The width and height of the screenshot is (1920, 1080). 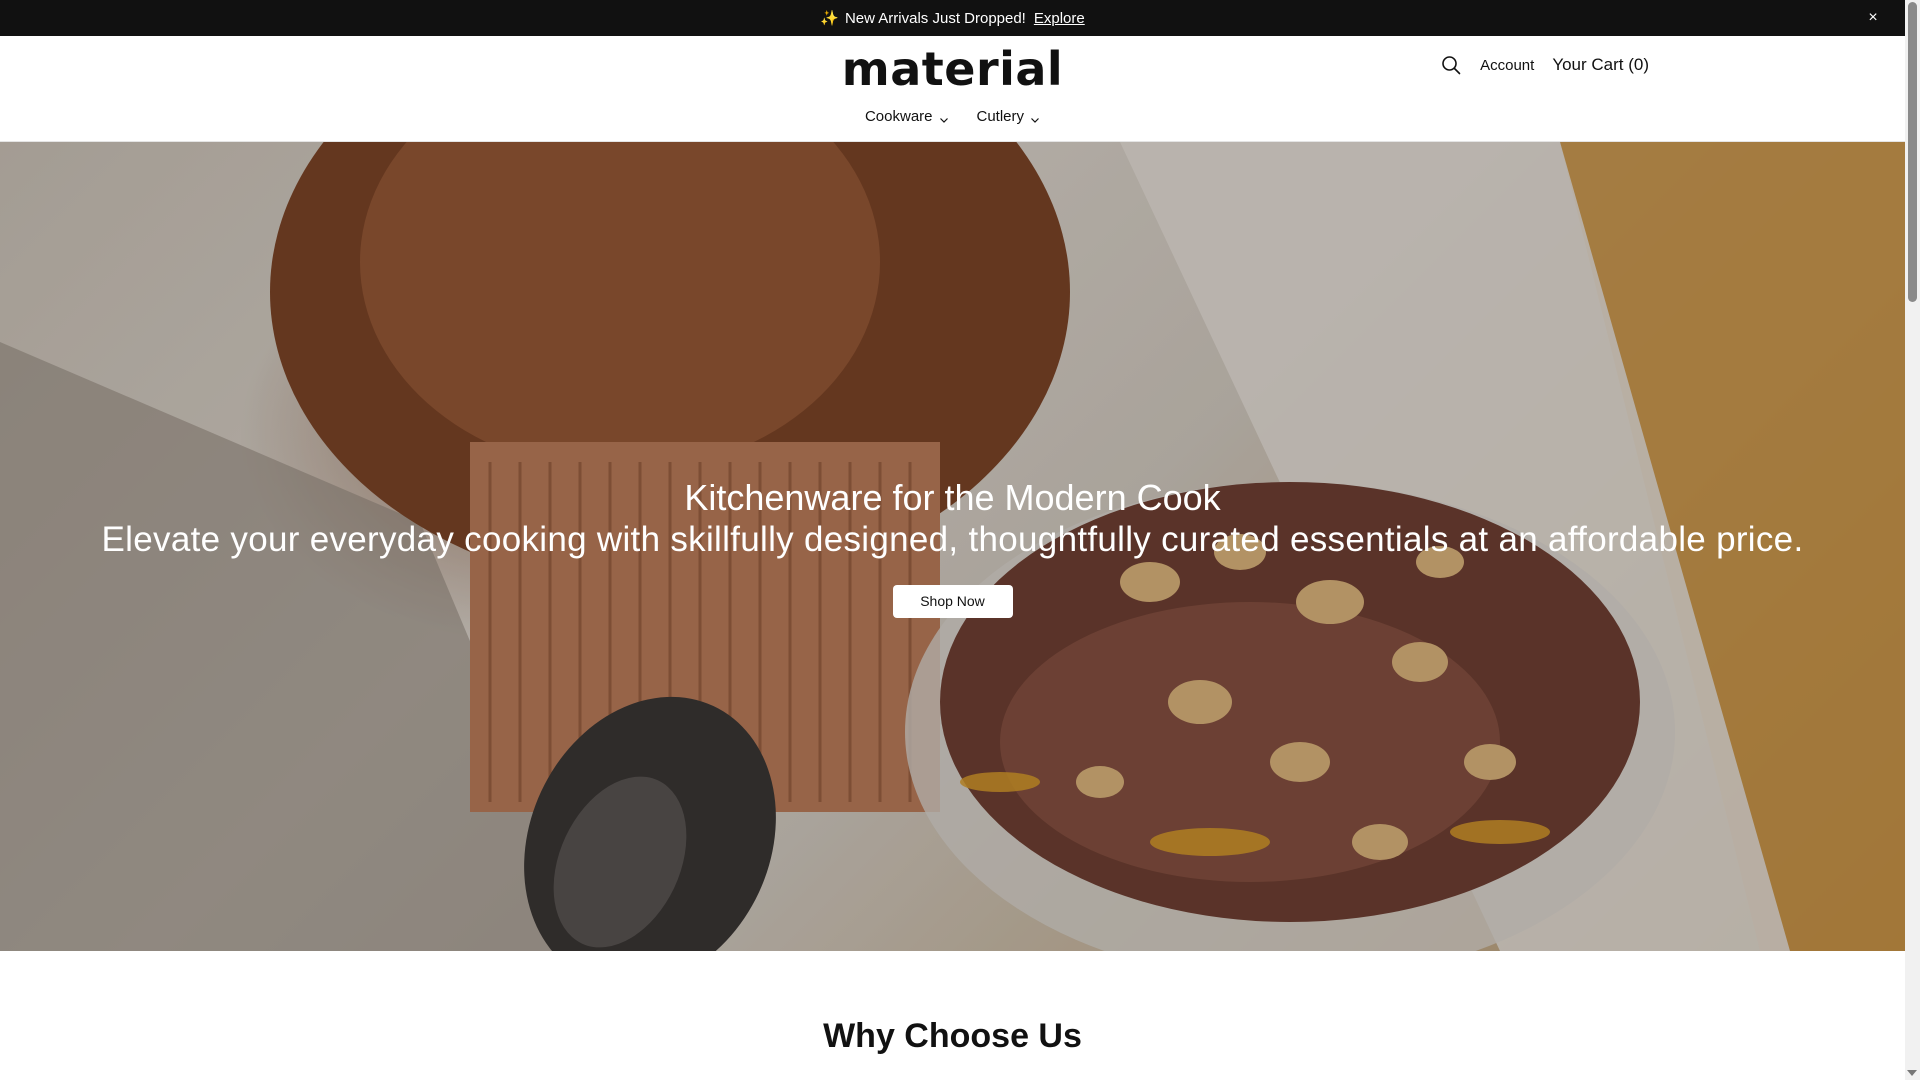 I want to click on account-link: Account, so click(x=1507, y=65).